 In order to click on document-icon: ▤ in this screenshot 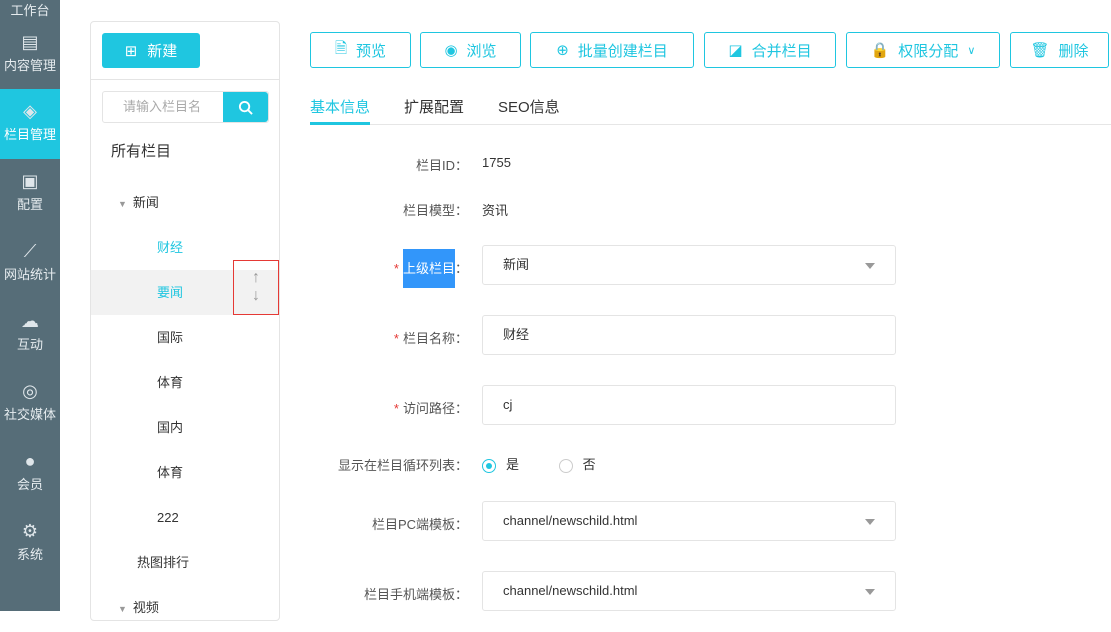, I will do `click(30, 42)`.